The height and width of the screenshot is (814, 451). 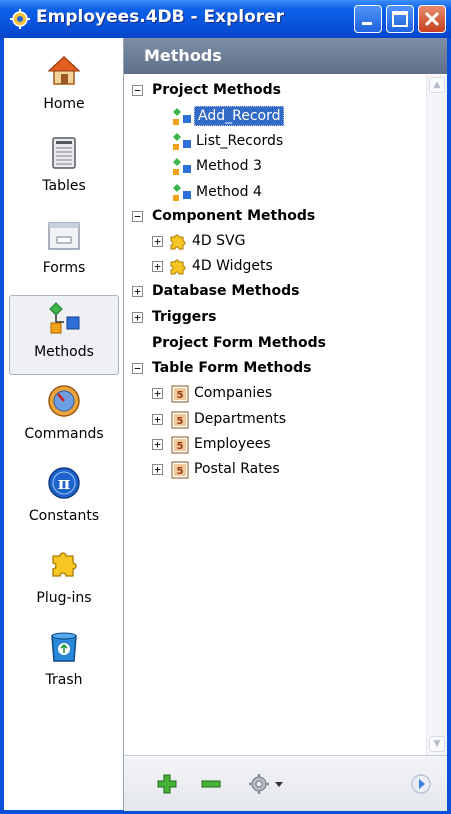 What do you see at coordinates (274, 242) in the screenshot?
I see `tree-item-4d-svg: + 4D SVG` at bounding box center [274, 242].